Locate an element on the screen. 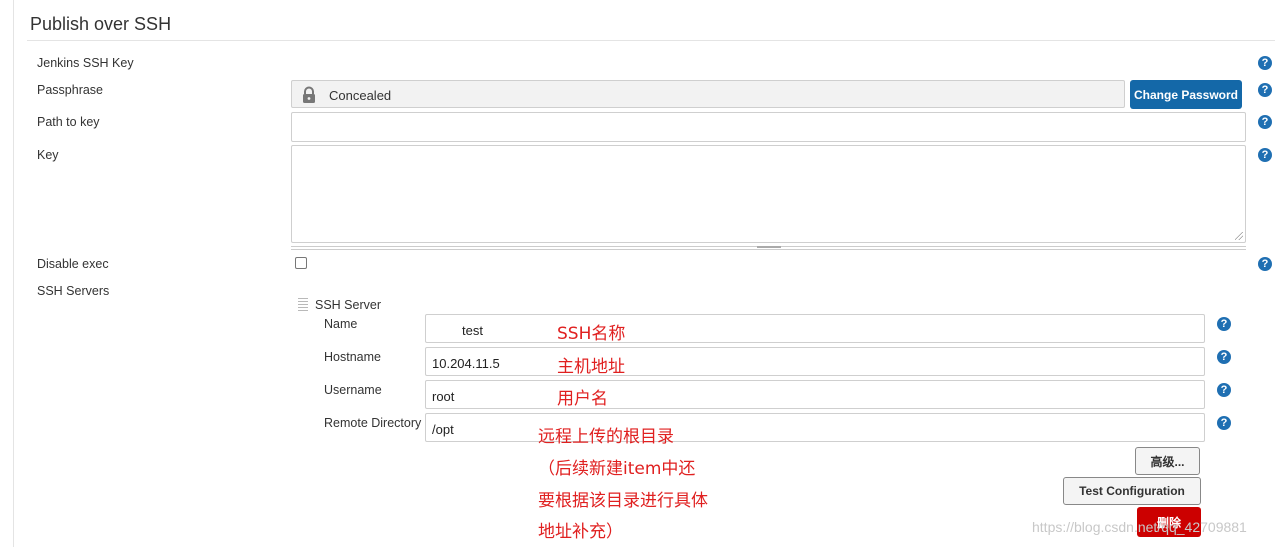  lock-icon is located at coordinates (309, 94).